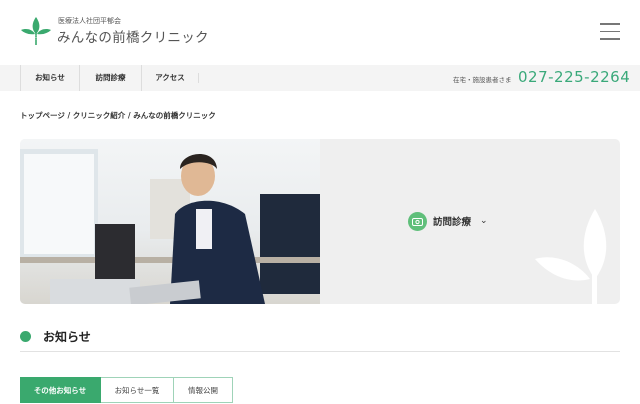  Describe the element at coordinates (320, 351) in the screenshot. I see `section-divider` at that location.